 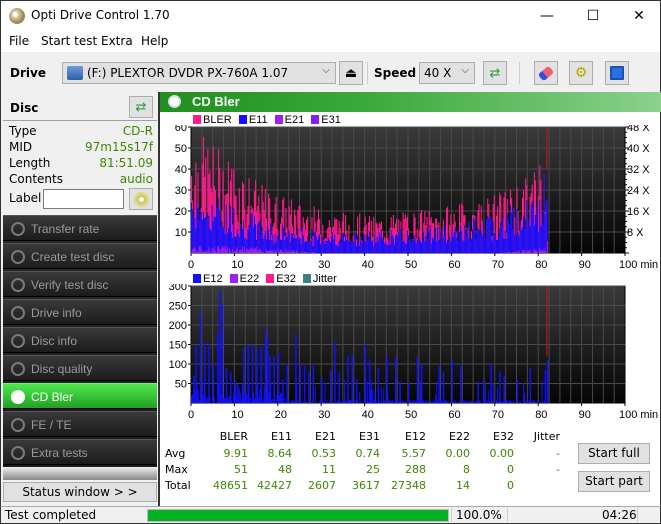 I want to click on drive-select: (F:) PLEXTOR DVDR PX-760A 1.07 ⌵, so click(x=199, y=73).